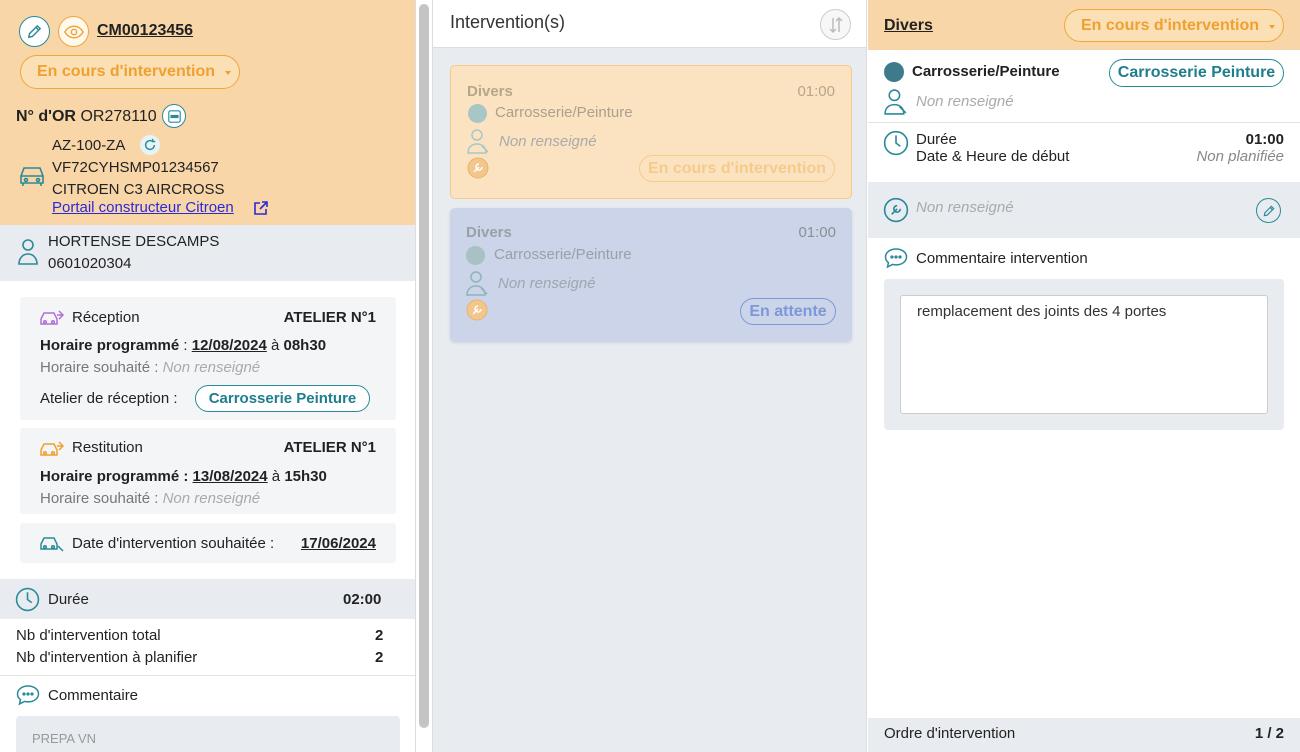 The width and height of the screenshot is (1300, 752). What do you see at coordinates (1174, 25) in the screenshot?
I see `detail-status-select: En cours d'intervention` at bounding box center [1174, 25].